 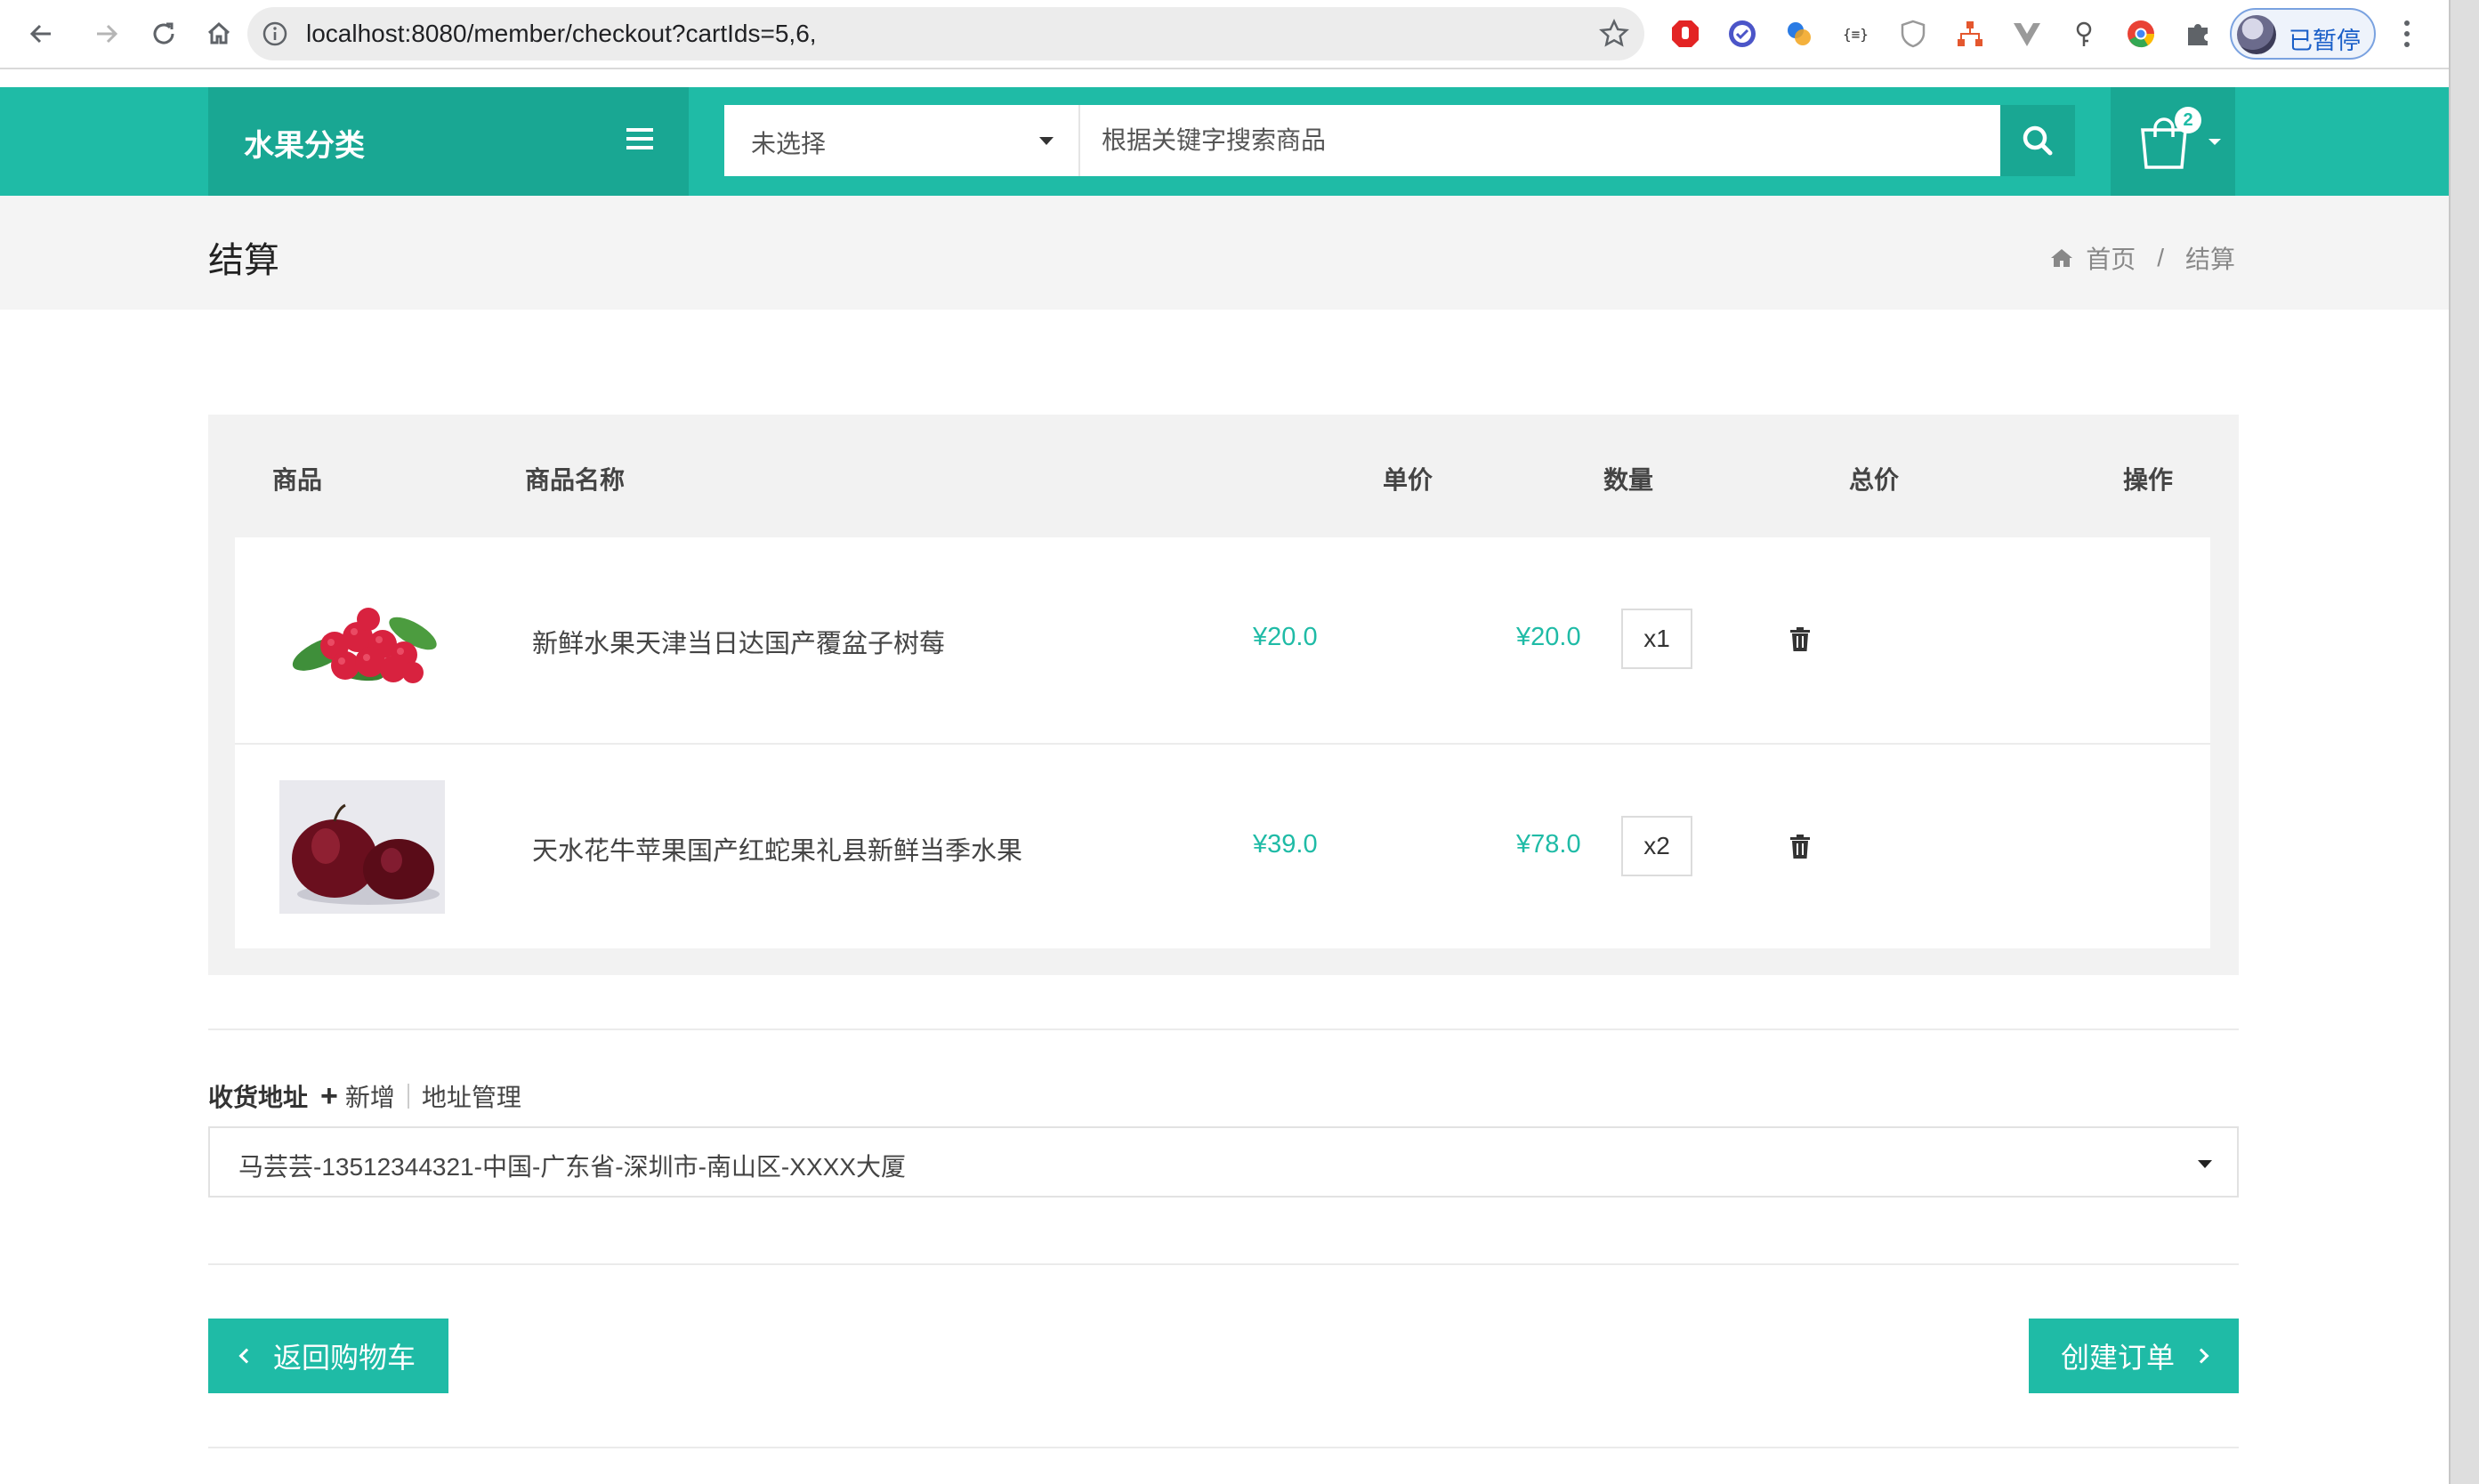 I want to click on breadcrumb: 首页 / 结算, so click(x=2142, y=258).